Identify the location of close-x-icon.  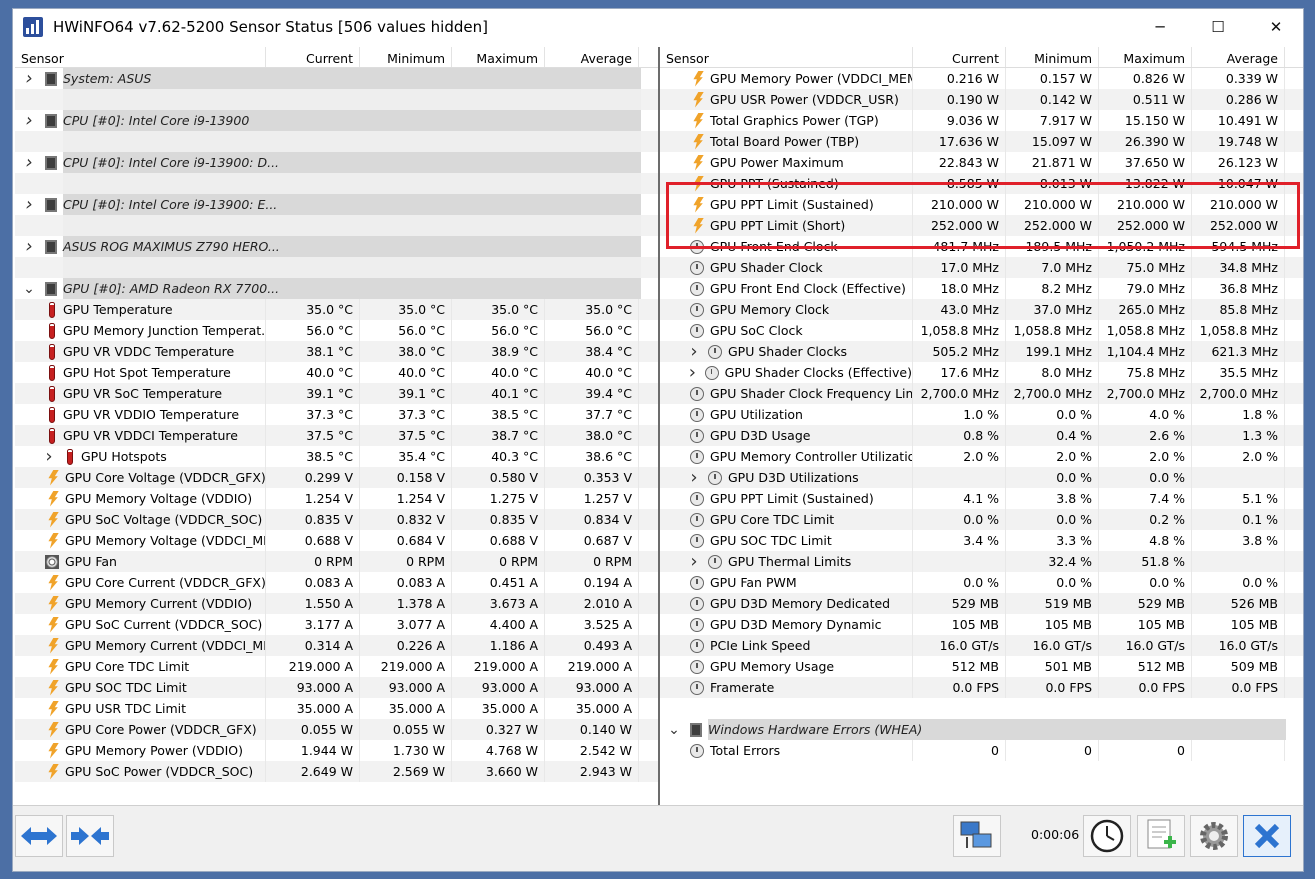
(1267, 836).